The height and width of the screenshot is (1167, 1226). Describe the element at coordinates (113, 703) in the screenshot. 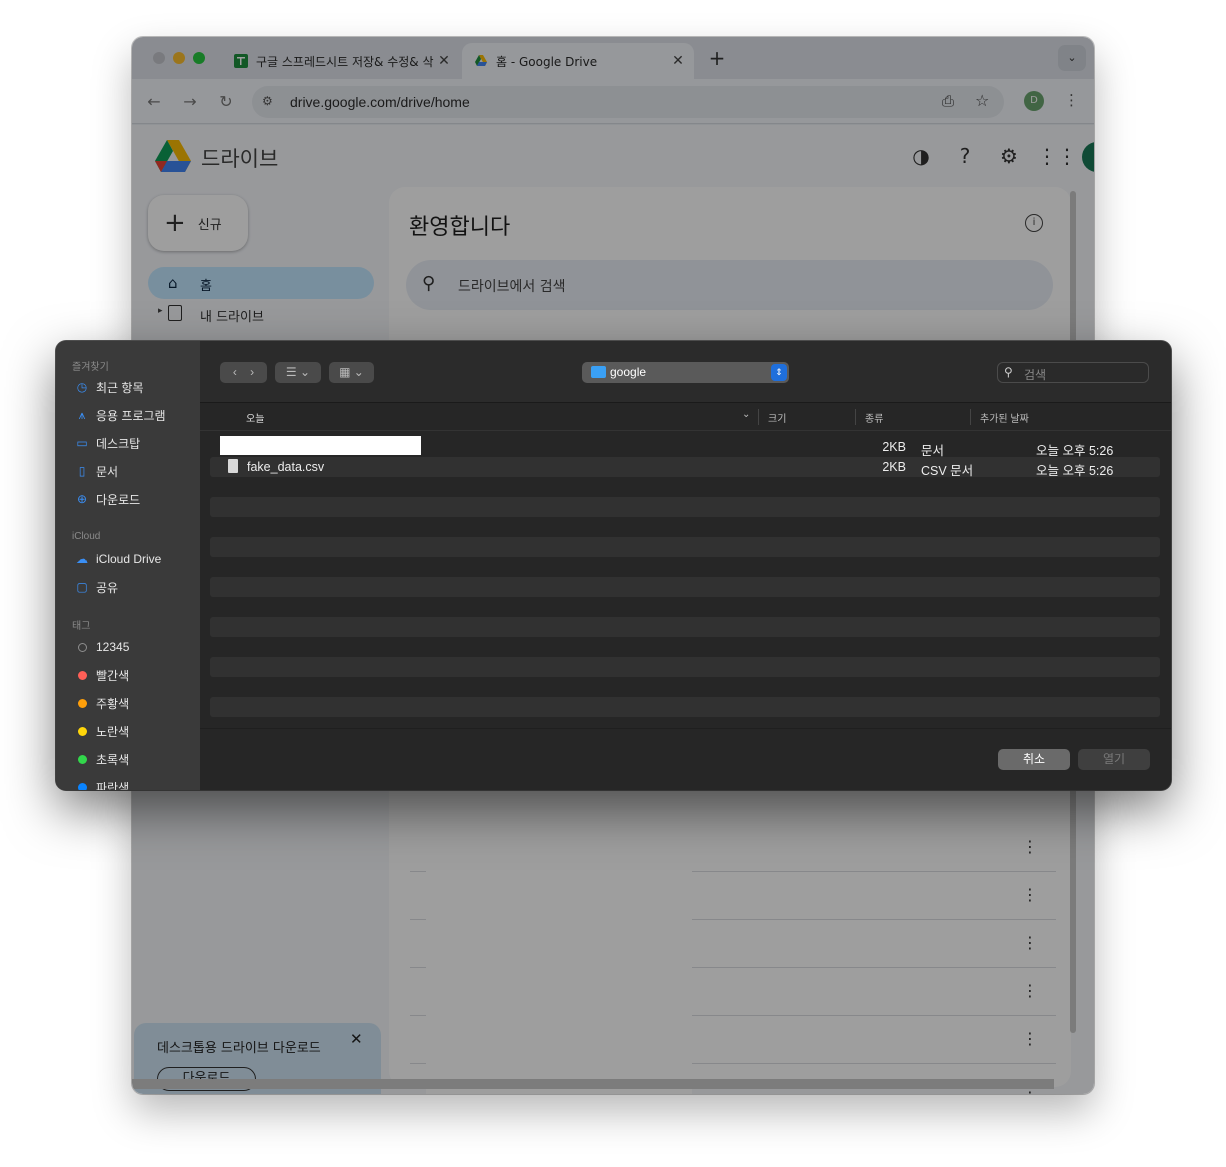

I see `tag-label: 주황색` at that location.